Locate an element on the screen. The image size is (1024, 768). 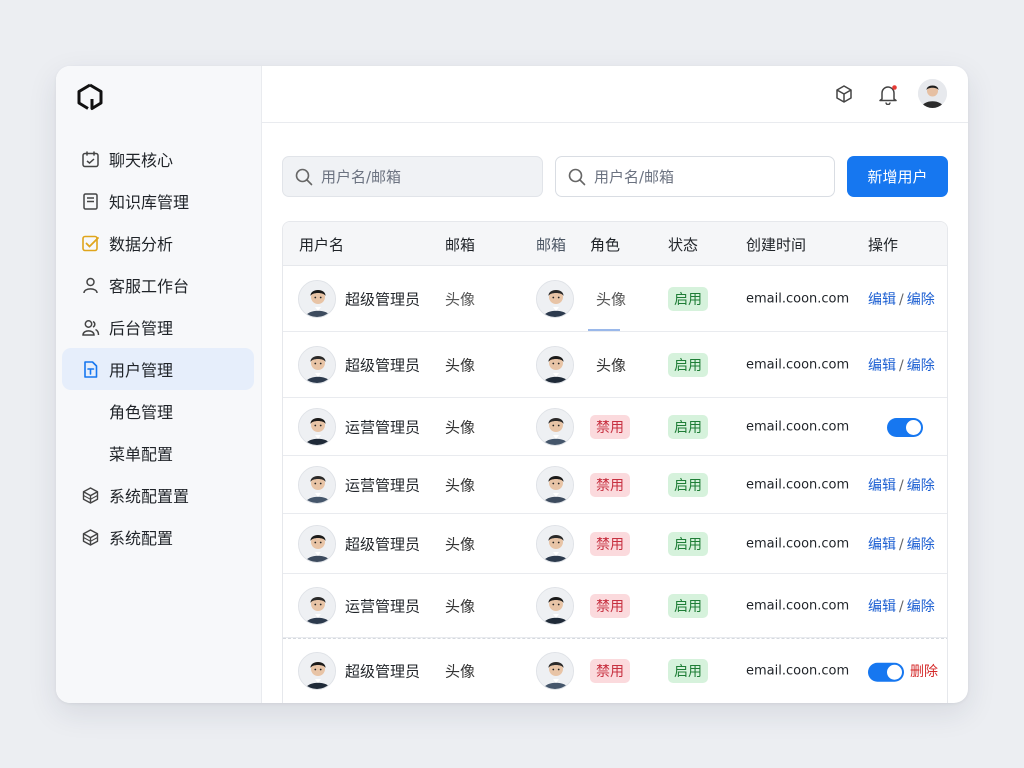
table-row: 运营管理员 头像 禁用 启用 email.coon.com is located at coordinates (615, 427).